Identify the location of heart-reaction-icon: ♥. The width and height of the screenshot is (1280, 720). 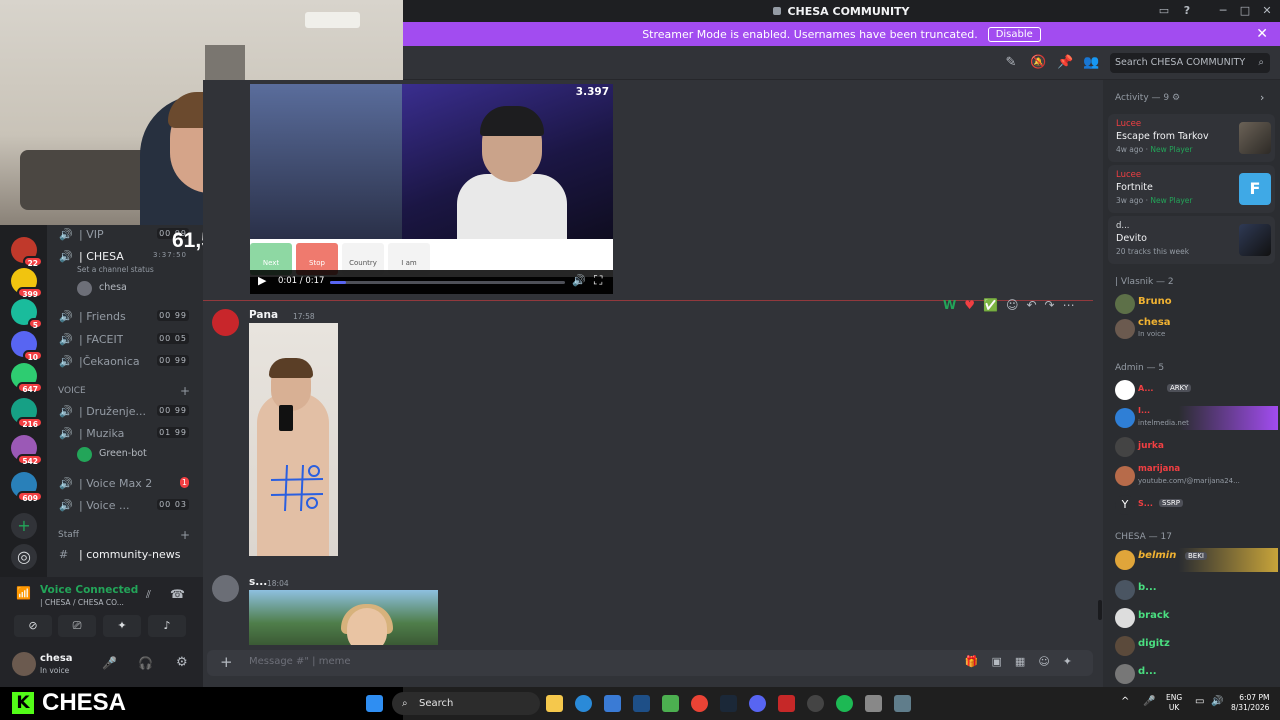
(969, 305).